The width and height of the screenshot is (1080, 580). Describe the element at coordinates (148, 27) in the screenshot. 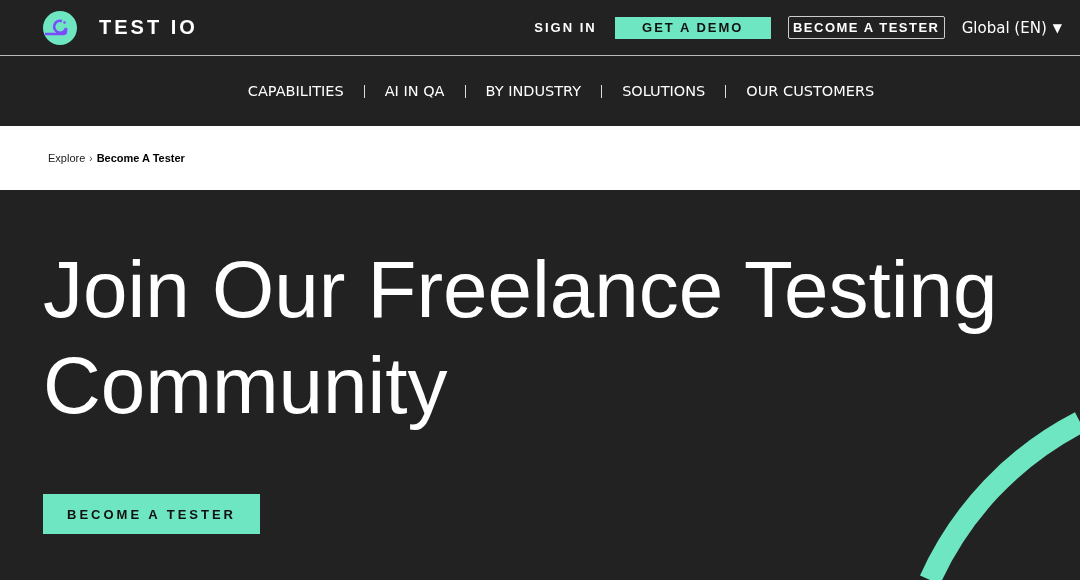

I see `brand-name: TEST IO` at that location.